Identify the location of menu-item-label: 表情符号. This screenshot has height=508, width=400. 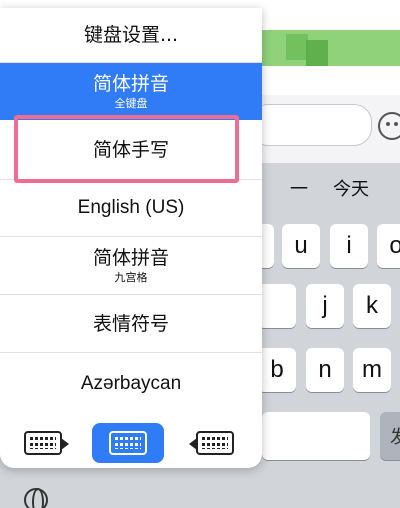
(130, 323).